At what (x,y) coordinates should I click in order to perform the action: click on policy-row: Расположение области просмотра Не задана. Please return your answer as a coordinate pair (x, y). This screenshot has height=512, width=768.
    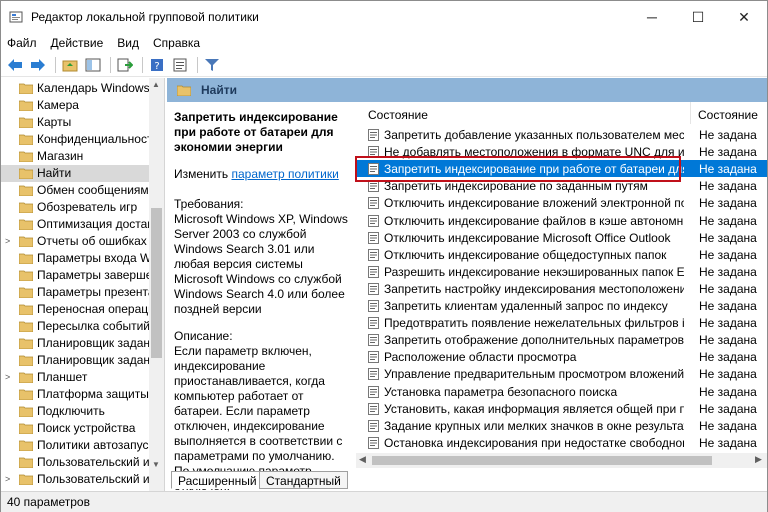
    Looking at the image, I should click on (561, 356).